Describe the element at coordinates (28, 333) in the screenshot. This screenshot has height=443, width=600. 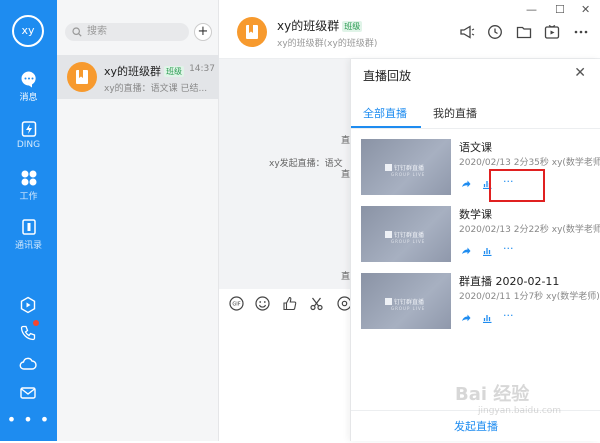
I see `phone-icon` at that location.